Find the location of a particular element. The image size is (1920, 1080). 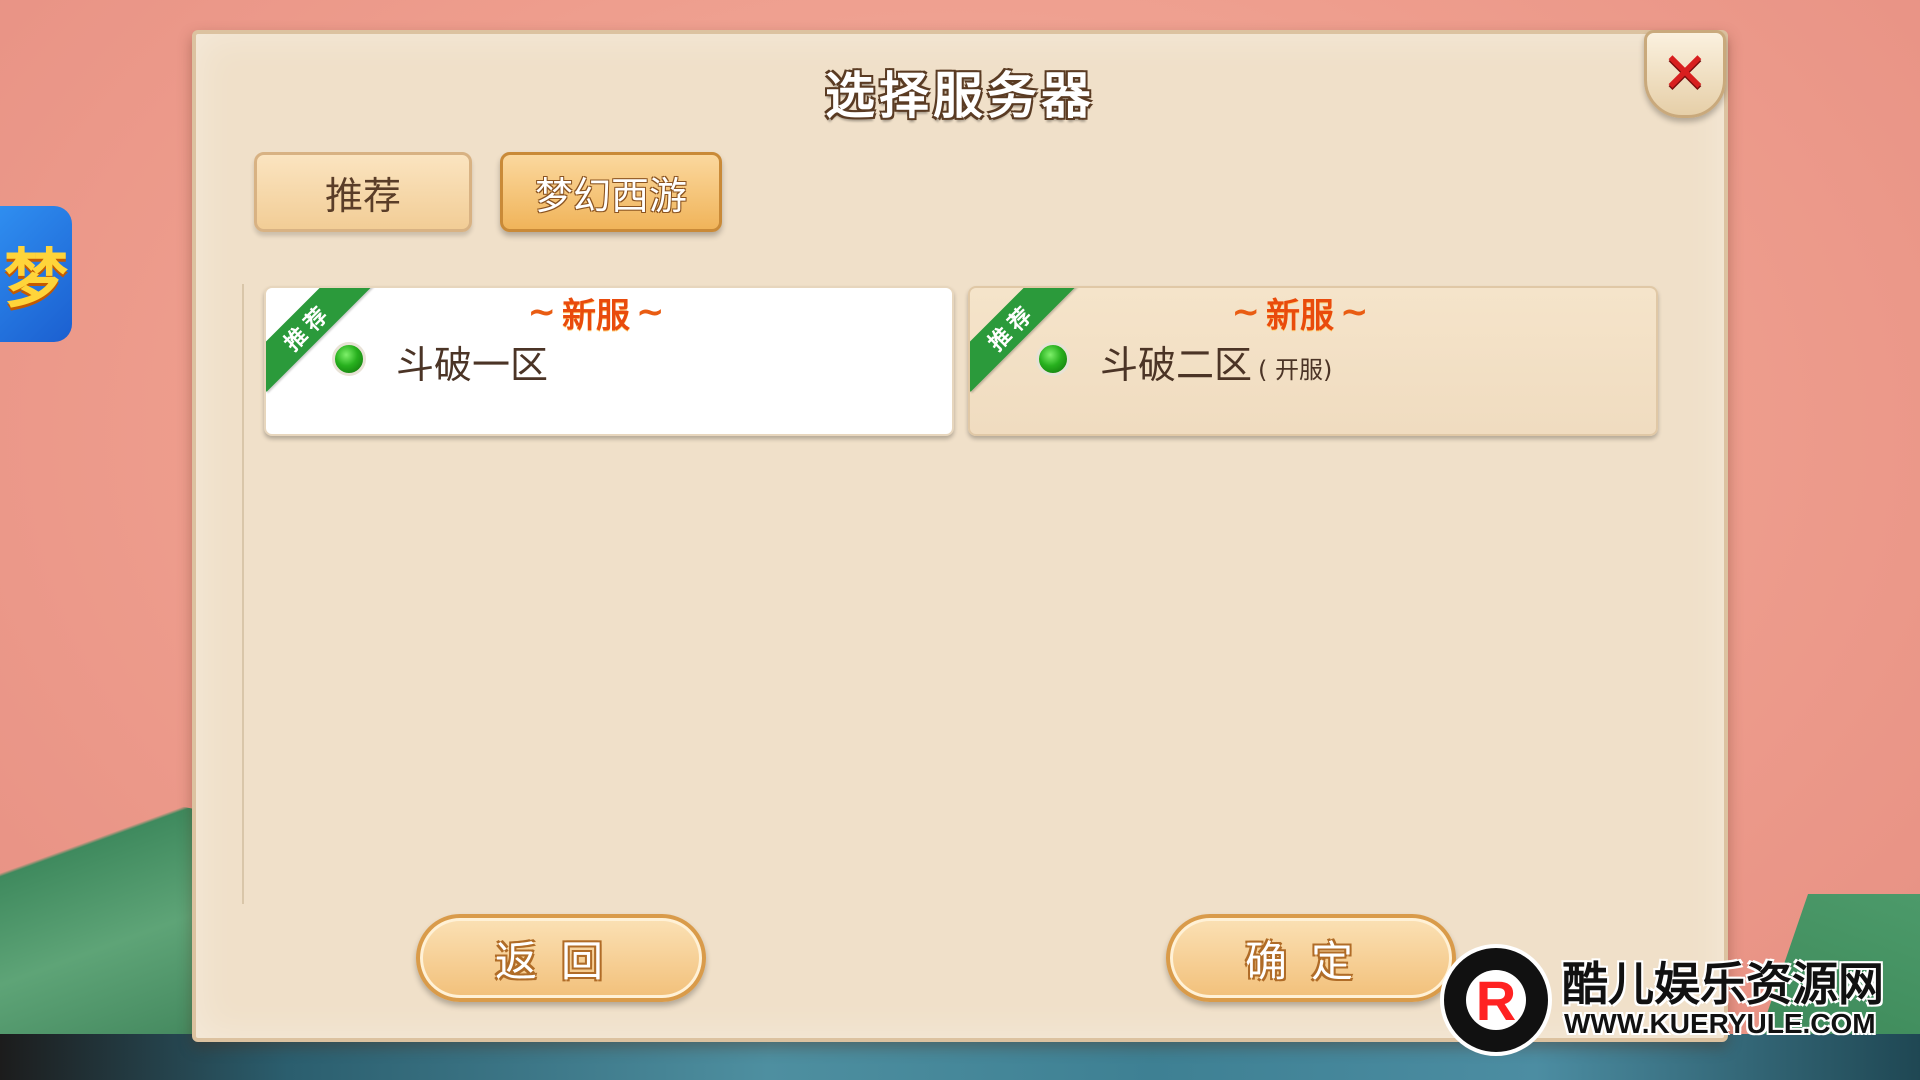

back-button: 返回 is located at coordinates (561, 958).